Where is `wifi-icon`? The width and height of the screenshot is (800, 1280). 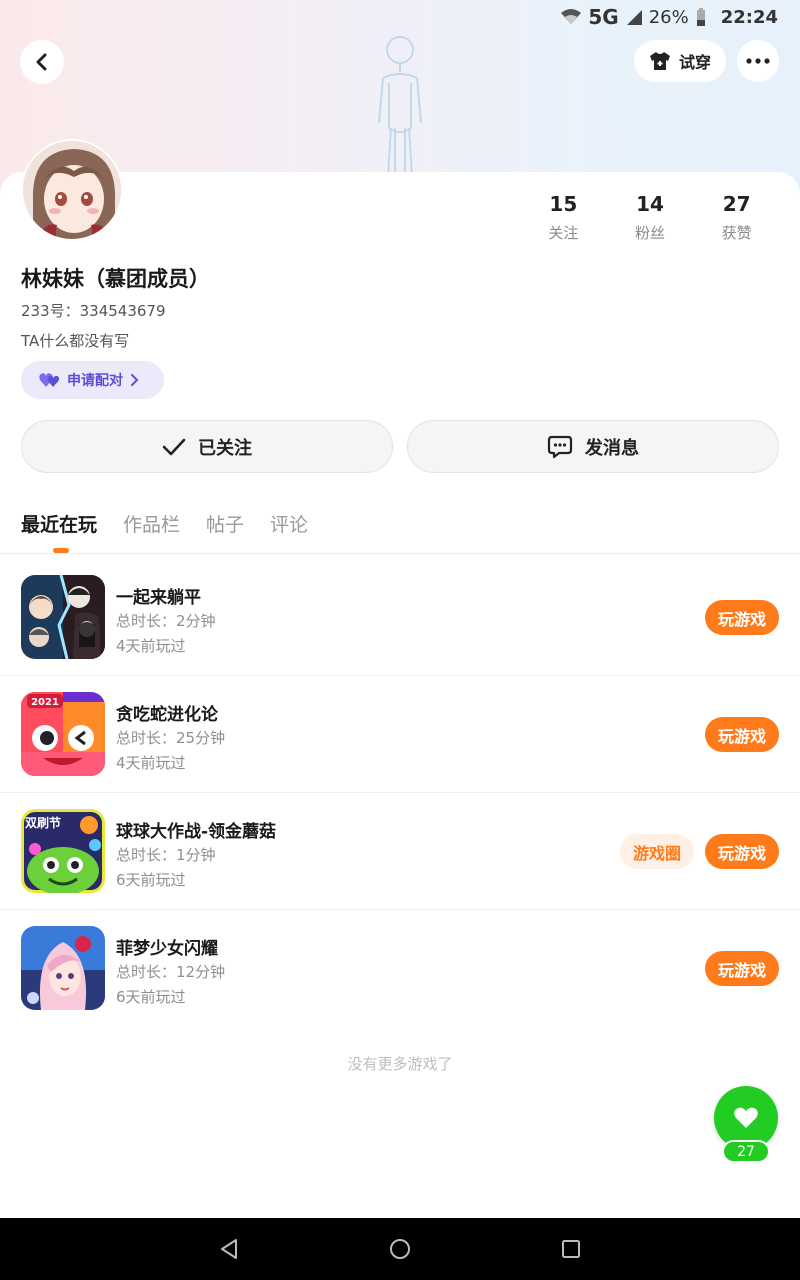 wifi-icon is located at coordinates (571, 16).